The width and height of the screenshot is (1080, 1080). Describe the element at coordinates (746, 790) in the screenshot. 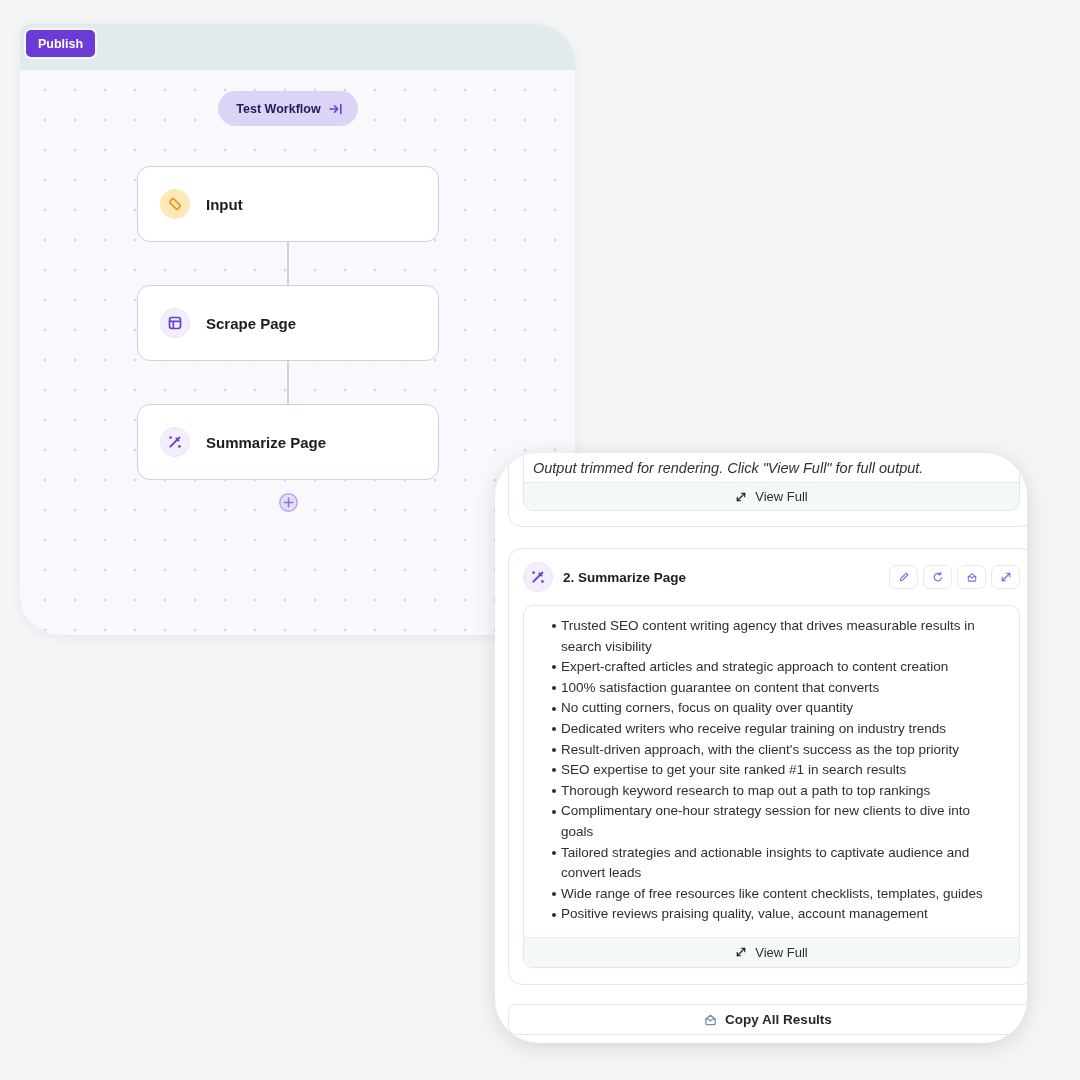

I see `summary-bullet: Thorough keyword research to map out a path to top rankings` at that location.